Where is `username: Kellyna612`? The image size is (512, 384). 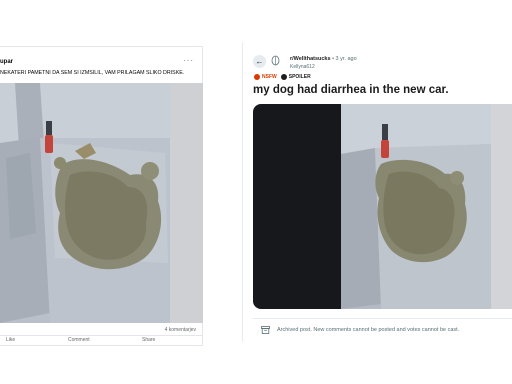
username: Kellyna612 is located at coordinates (302, 67).